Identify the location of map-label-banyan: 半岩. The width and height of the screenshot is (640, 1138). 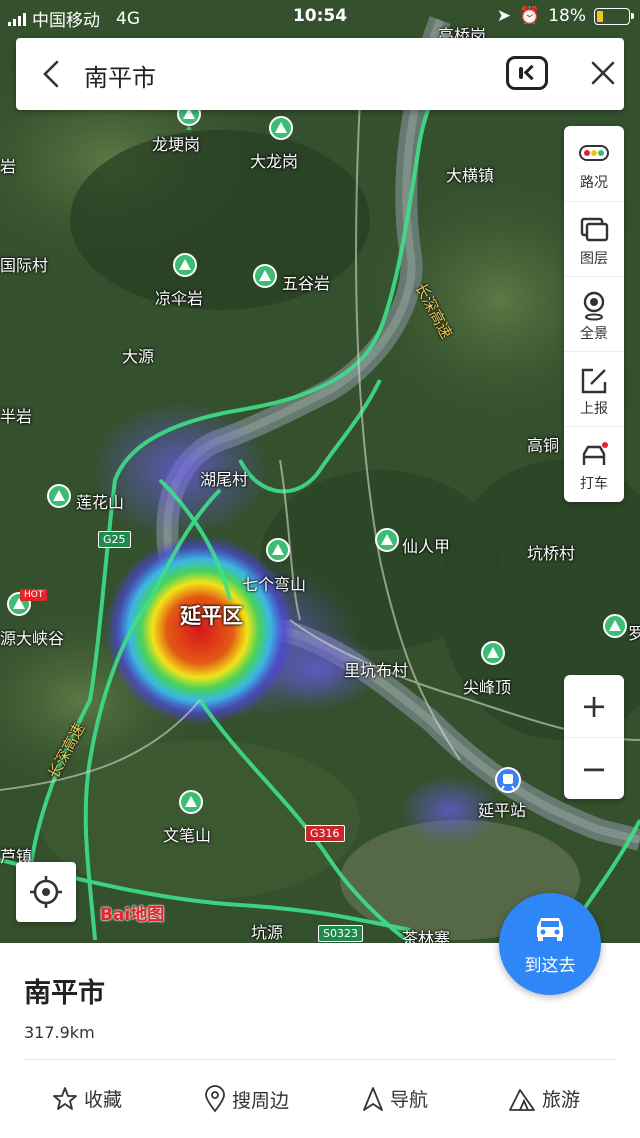
(16, 416).